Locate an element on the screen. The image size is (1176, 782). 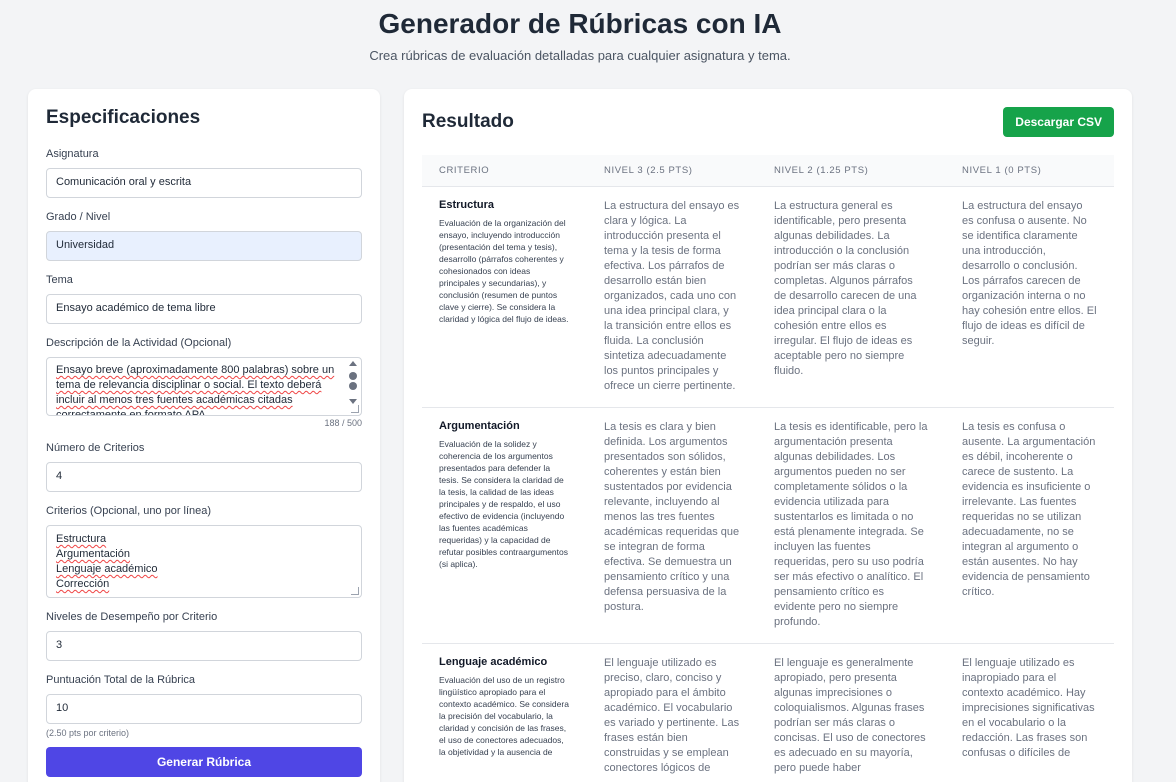
column-header: Nivel 1 (0 pts) is located at coordinates (1029, 171).